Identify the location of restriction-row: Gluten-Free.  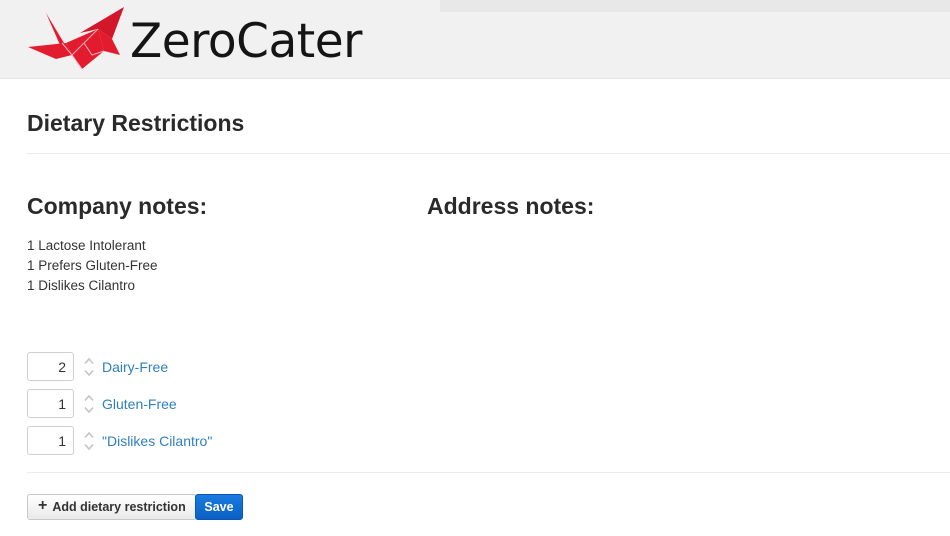
(119, 403).